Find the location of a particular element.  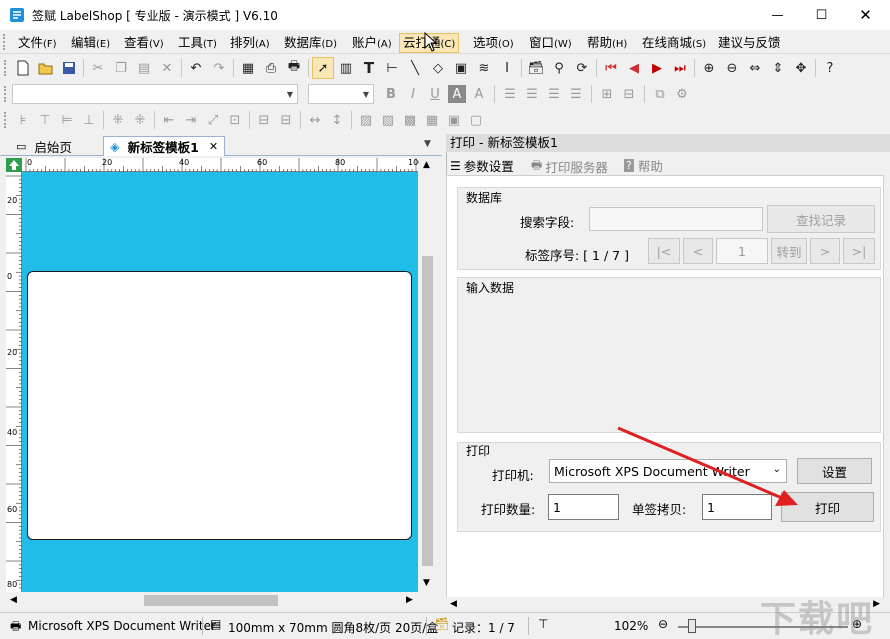

align-right-icon: ☰ is located at coordinates (554, 94).